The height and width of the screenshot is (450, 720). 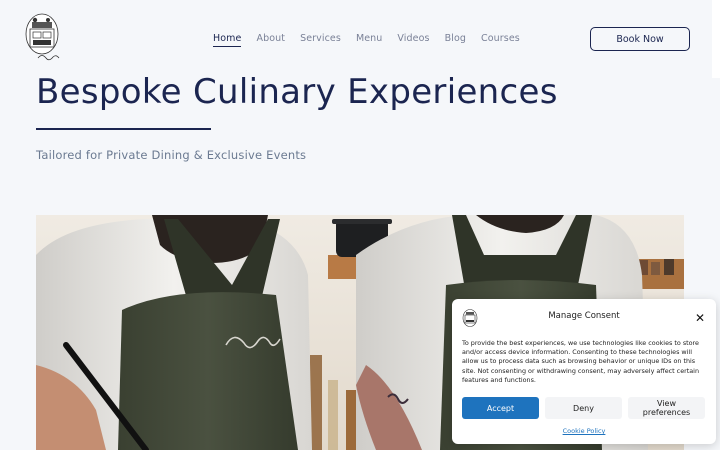 I want to click on nav-menu: Menu, so click(x=369, y=40).